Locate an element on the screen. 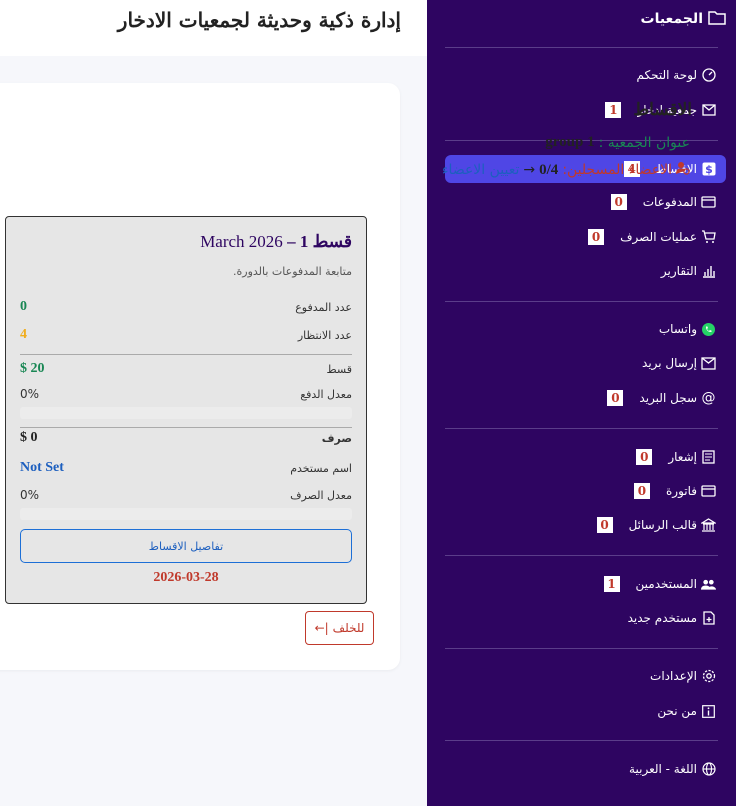  paid-count-label: عدد المدفوع is located at coordinates (323, 307).